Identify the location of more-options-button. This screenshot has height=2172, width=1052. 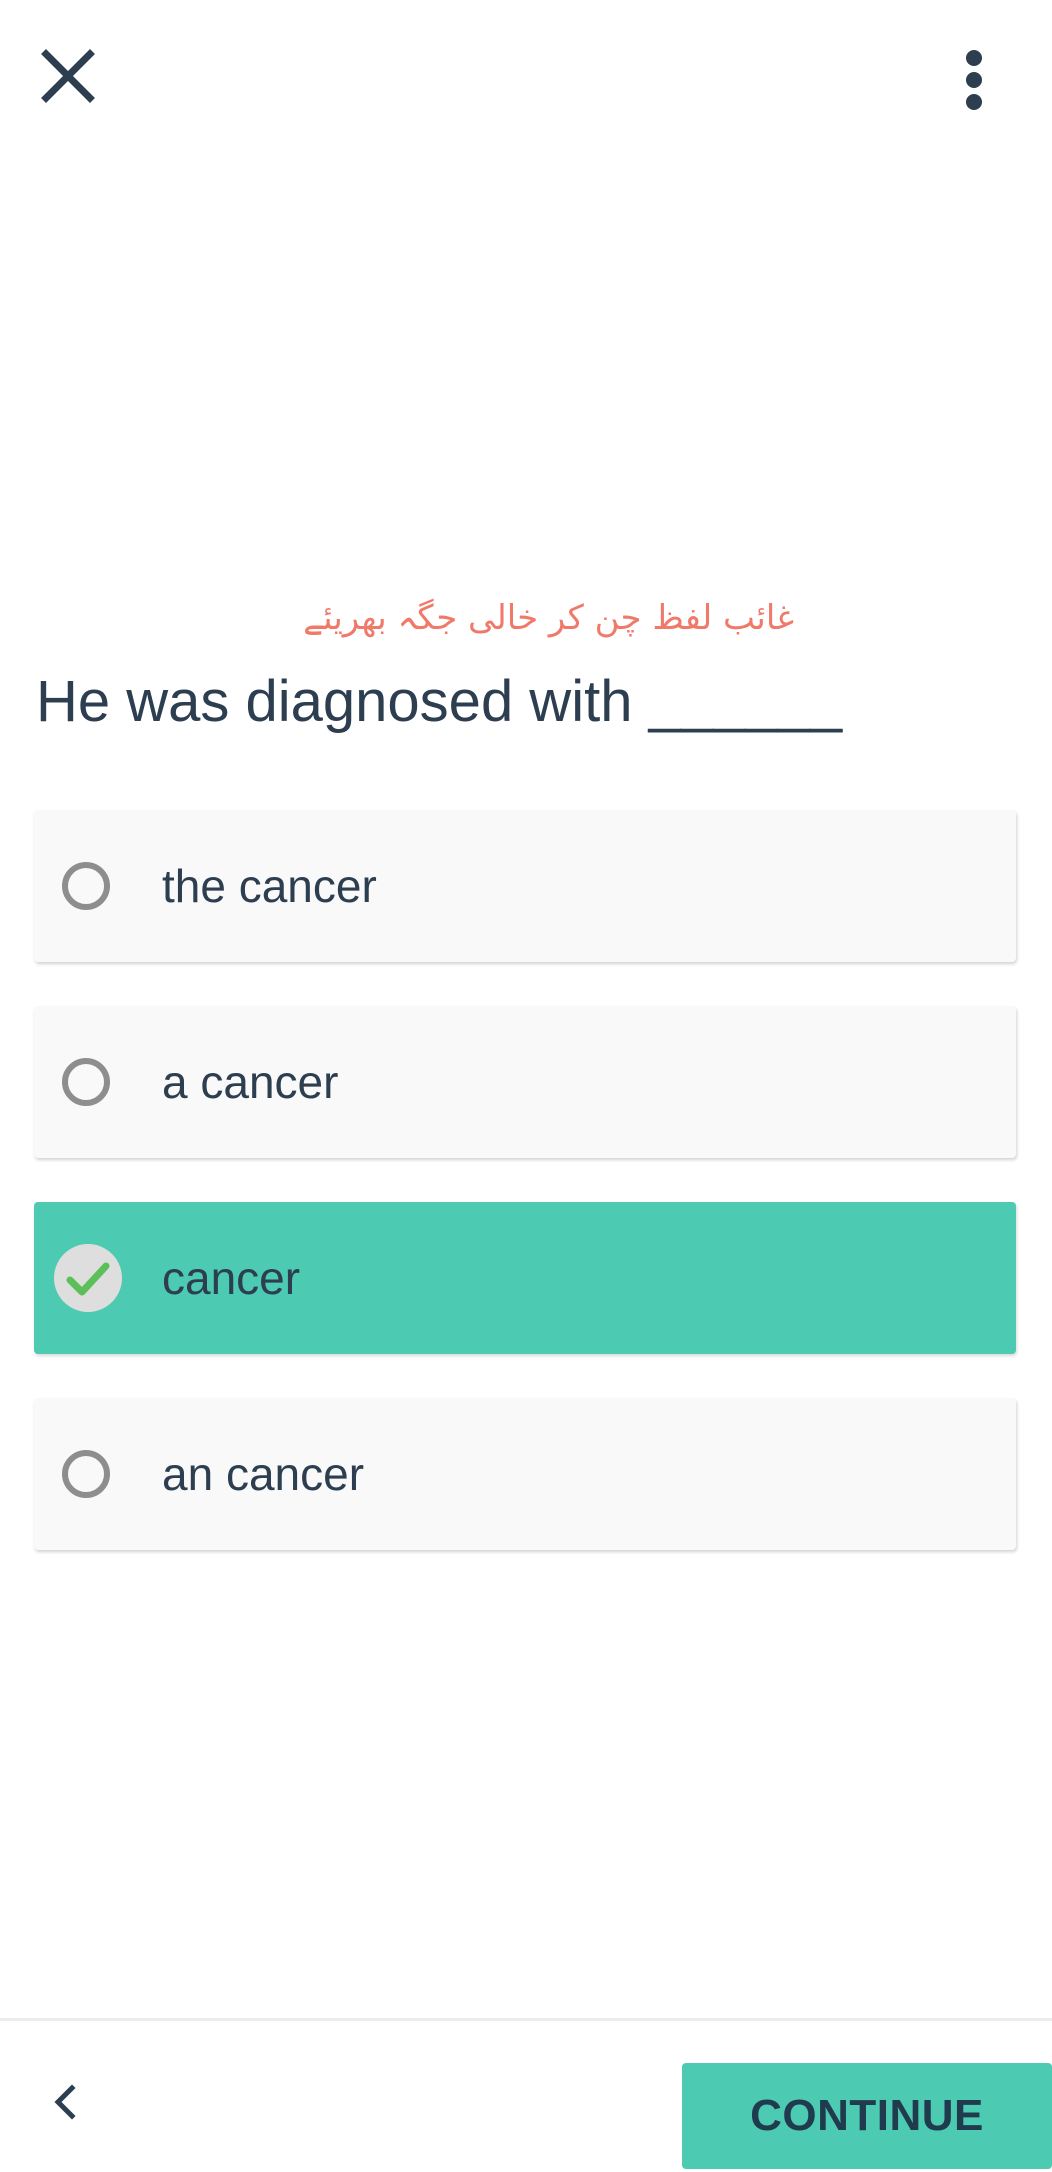
(974, 80).